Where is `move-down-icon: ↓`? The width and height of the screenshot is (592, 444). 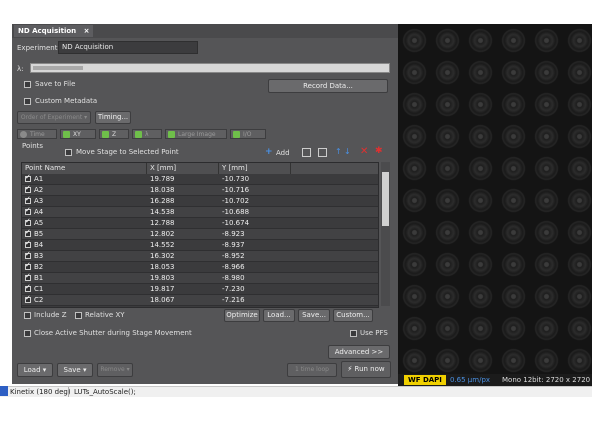
move-down-icon: ↓ is located at coordinates (347, 151).